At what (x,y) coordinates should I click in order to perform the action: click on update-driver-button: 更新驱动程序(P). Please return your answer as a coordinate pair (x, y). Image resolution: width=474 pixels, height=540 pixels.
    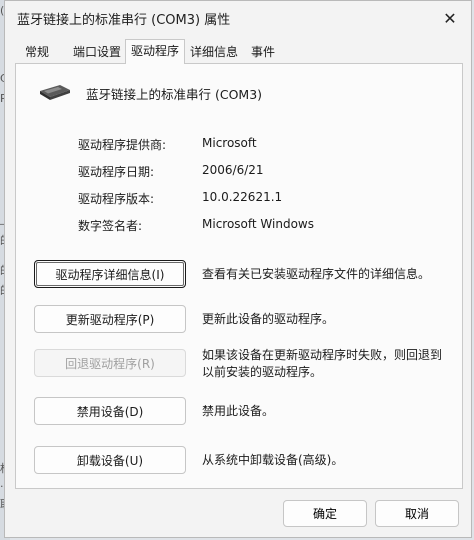
    Looking at the image, I should click on (110, 319).